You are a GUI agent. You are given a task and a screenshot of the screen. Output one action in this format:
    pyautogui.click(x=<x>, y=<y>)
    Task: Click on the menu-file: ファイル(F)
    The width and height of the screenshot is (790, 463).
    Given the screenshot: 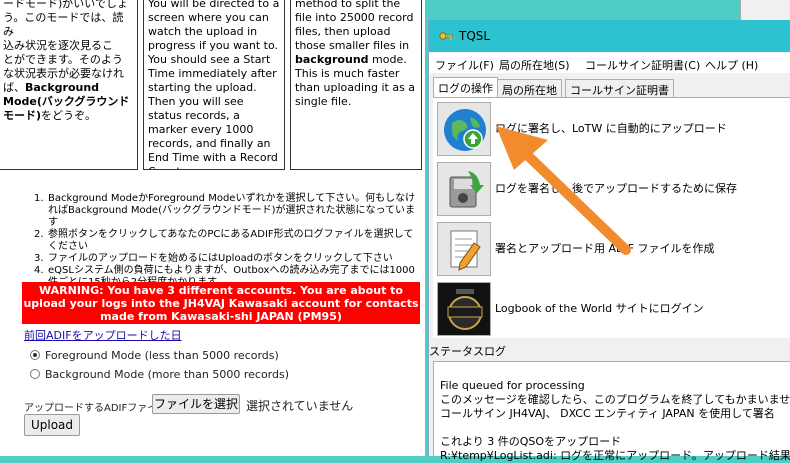 What is the action you would take?
    pyautogui.click(x=464, y=65)
    